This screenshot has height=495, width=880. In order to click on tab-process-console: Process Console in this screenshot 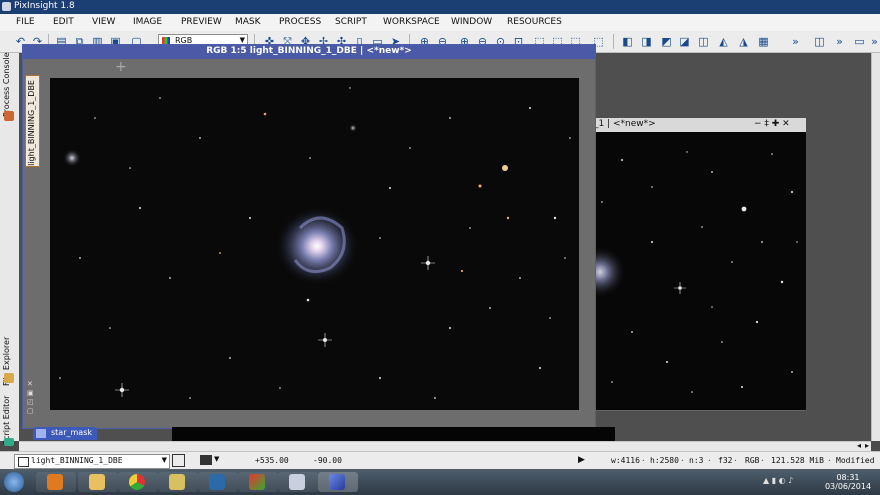, I will do `click(9, 84)`.